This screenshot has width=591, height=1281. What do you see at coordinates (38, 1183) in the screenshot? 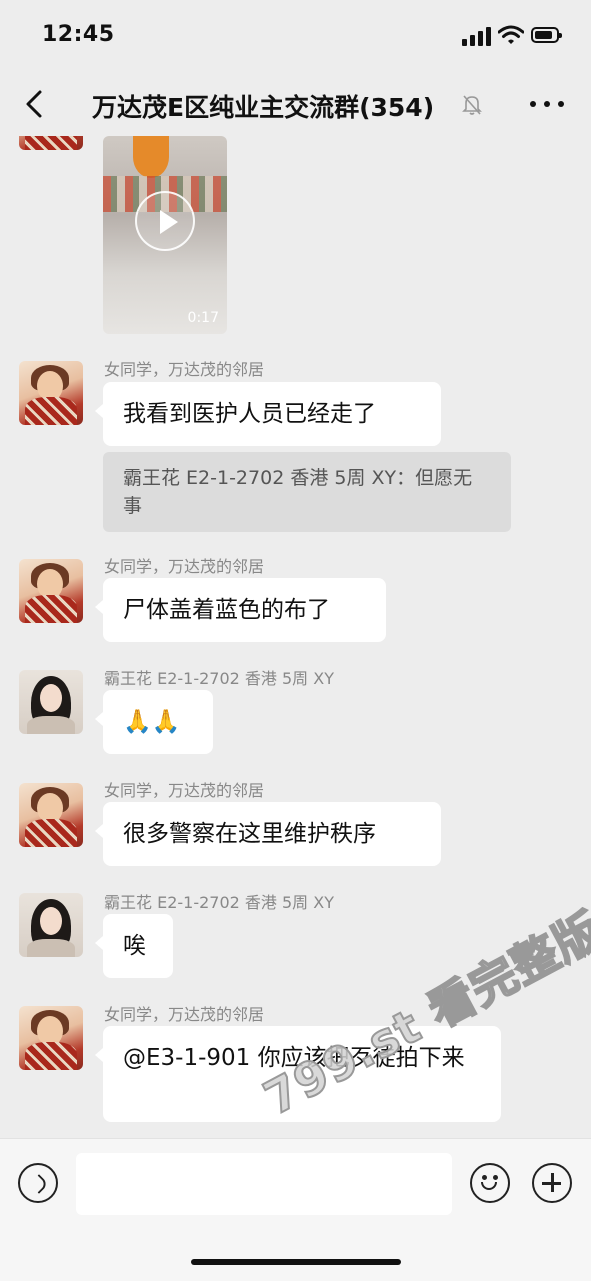
I see `voice-icon` at bounding box center [38, 1183].